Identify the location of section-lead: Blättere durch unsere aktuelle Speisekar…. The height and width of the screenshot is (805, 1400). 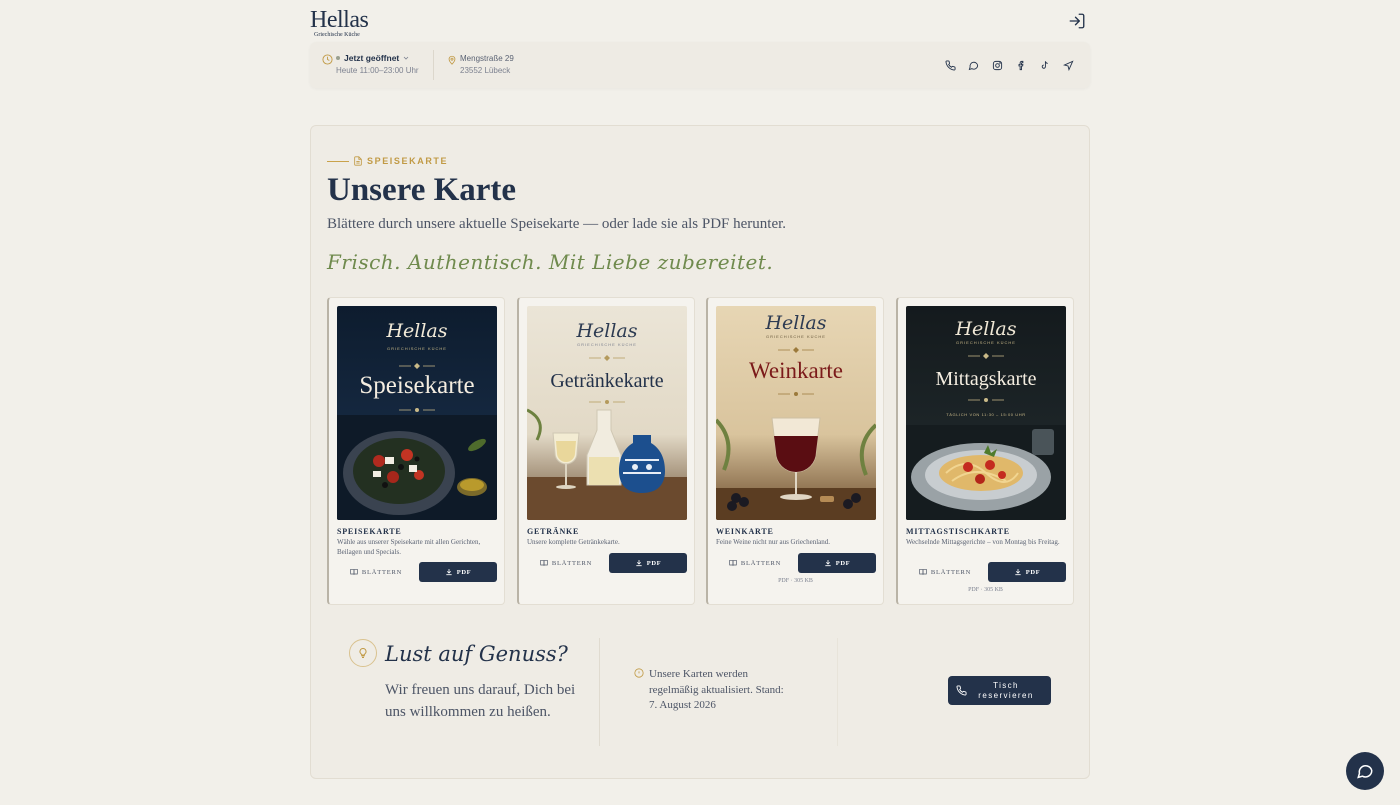
(557, 224).